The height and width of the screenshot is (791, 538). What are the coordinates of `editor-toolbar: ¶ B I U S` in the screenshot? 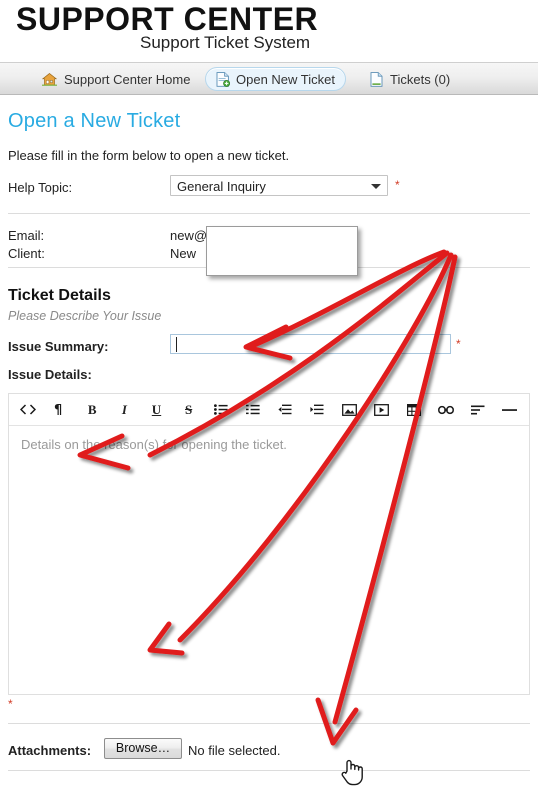 It's located at (269, 410).